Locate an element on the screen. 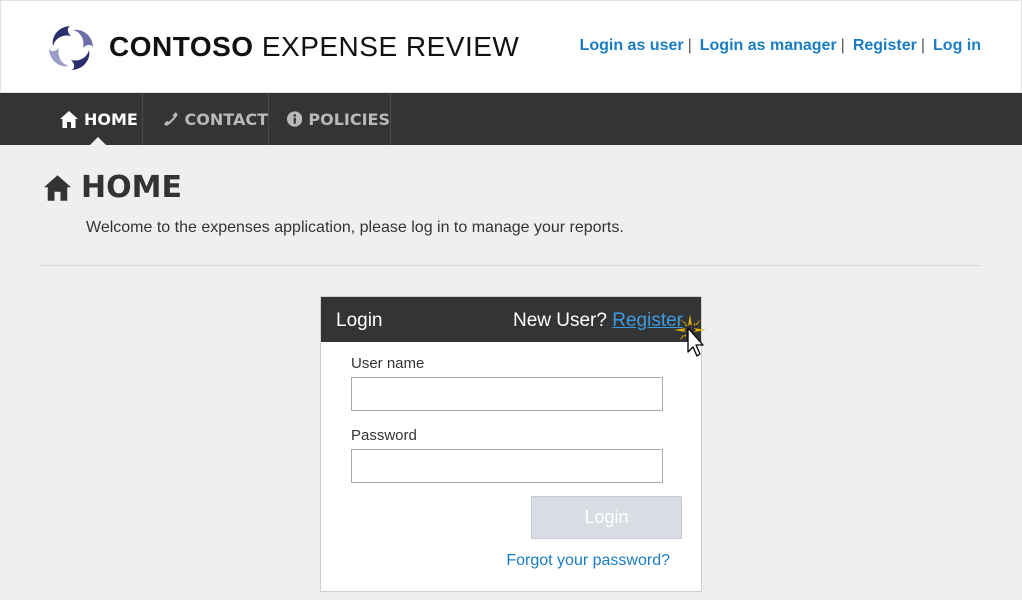 The width and height of the screenshot is (1022, 600). username-input is located at coordinates (507, 394).